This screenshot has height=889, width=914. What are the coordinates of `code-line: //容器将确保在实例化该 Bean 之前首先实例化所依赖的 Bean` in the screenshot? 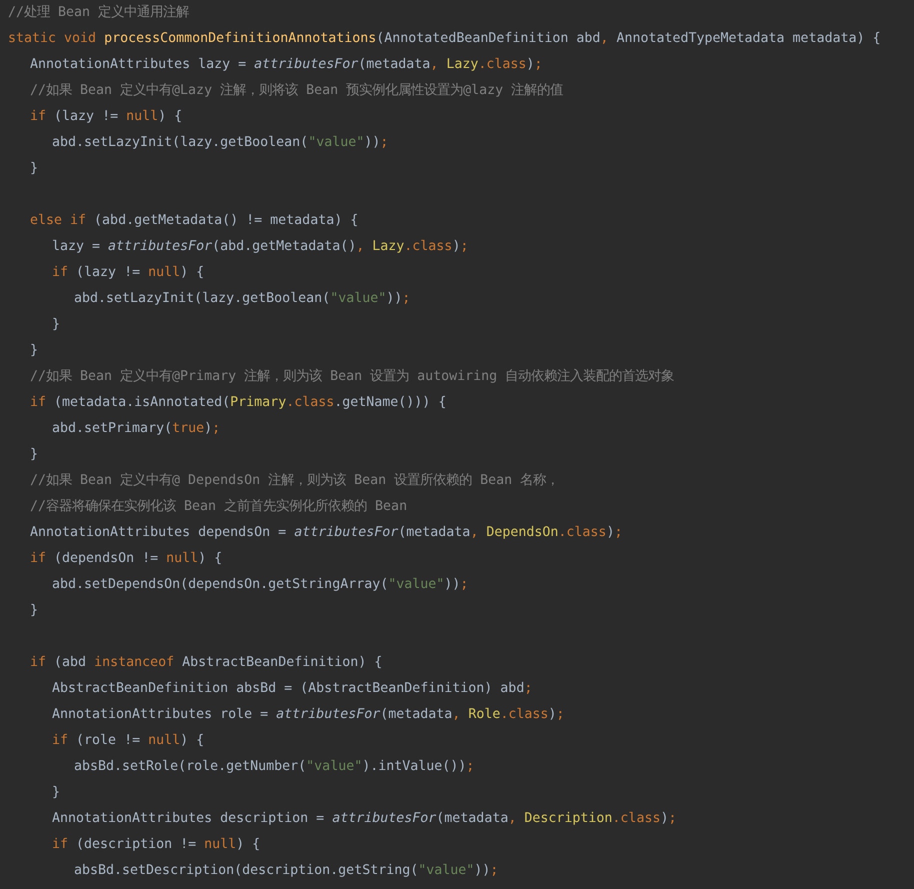 It's located at (219, 507).